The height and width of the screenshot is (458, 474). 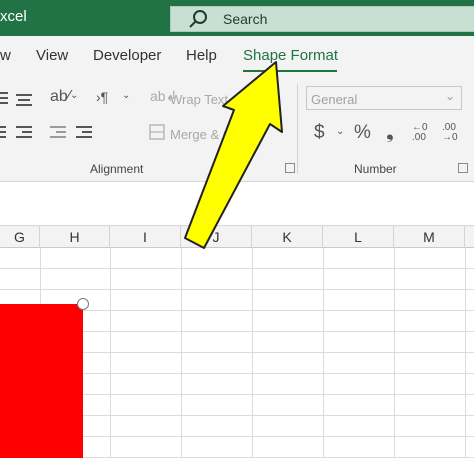 I want to click on yellow-arrow-annotation, so click(x=233, y=155).